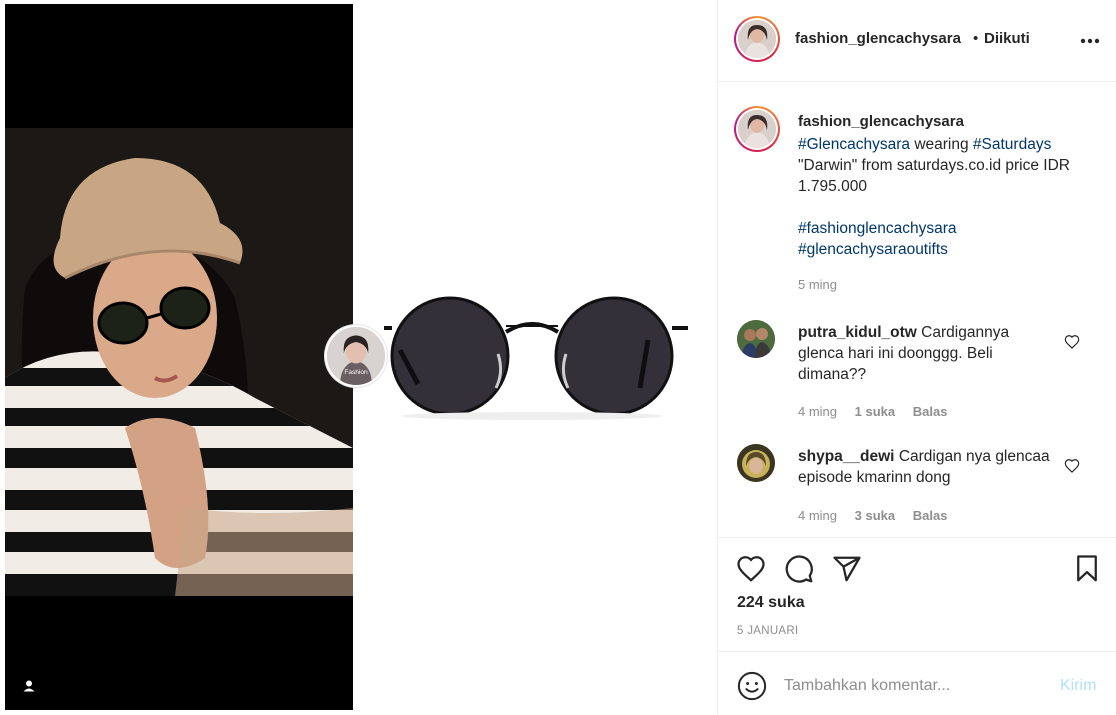 The image size is (1116, 715). Describe the element at coordinates (941, 144) in the screenshot. I see `caption-fragment: wearing` at that location.